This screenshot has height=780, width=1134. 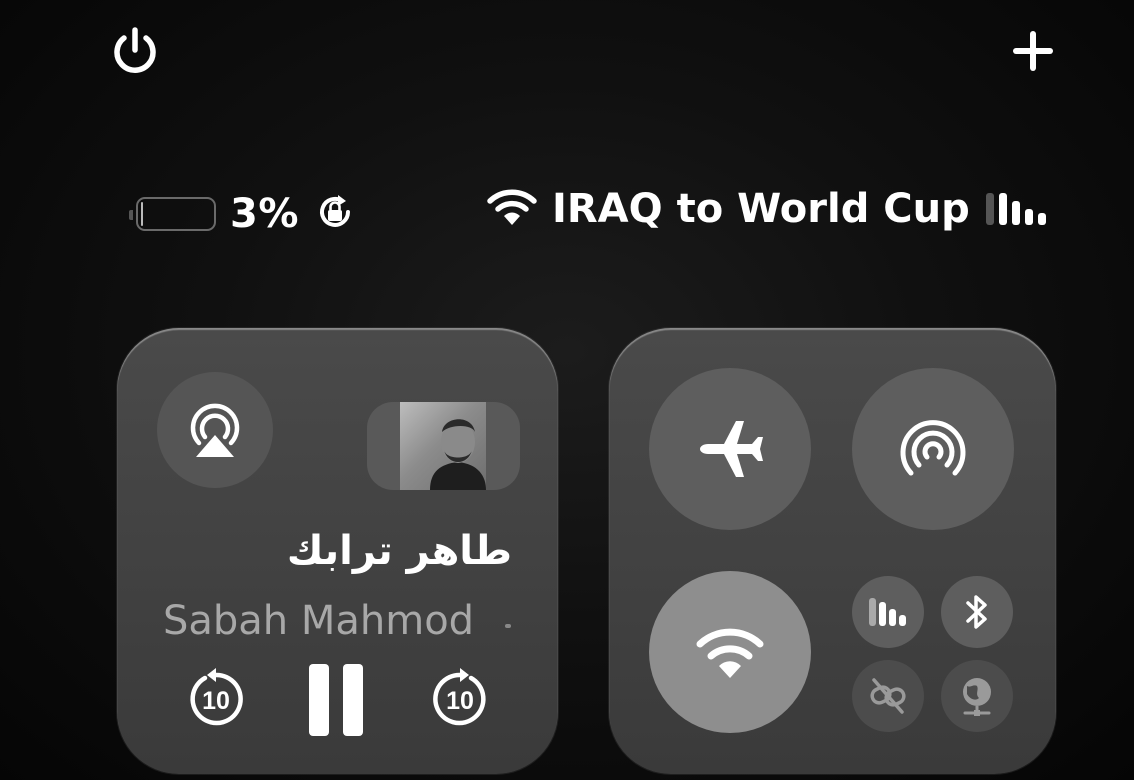 What do you see at coordinates (353, 700) in the screenshot?
I see `pause-bar-right` at bounding box center [353, 700].